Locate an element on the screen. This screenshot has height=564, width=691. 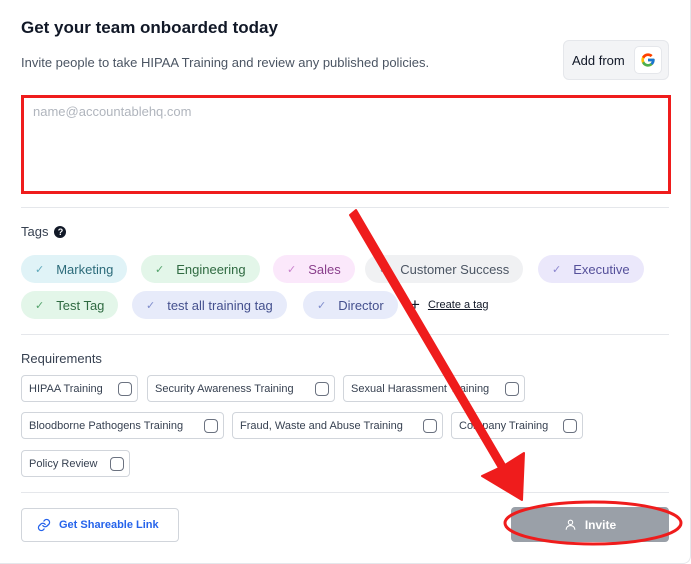
requirement-hipaa-training: HIPAA Training is located at coordinates (79, 388).